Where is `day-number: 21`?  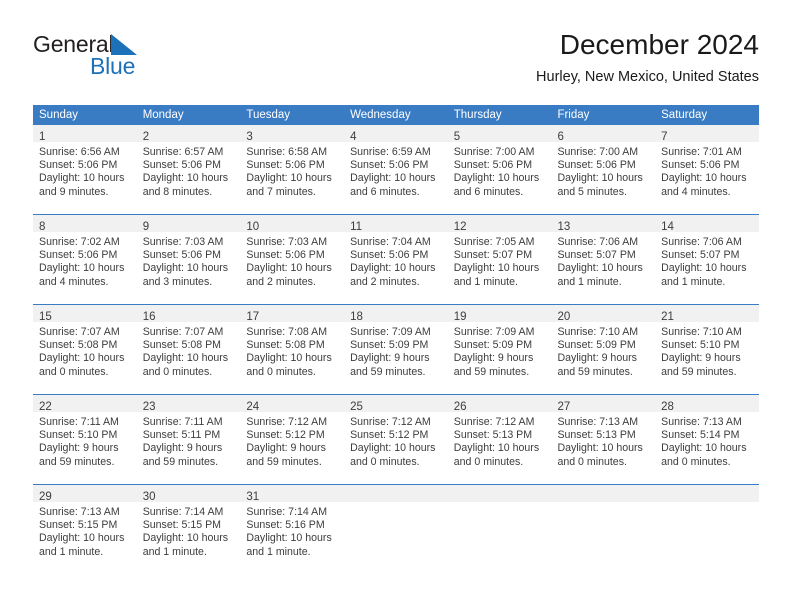
day-number: 21 is located at coordinates (667, 317).